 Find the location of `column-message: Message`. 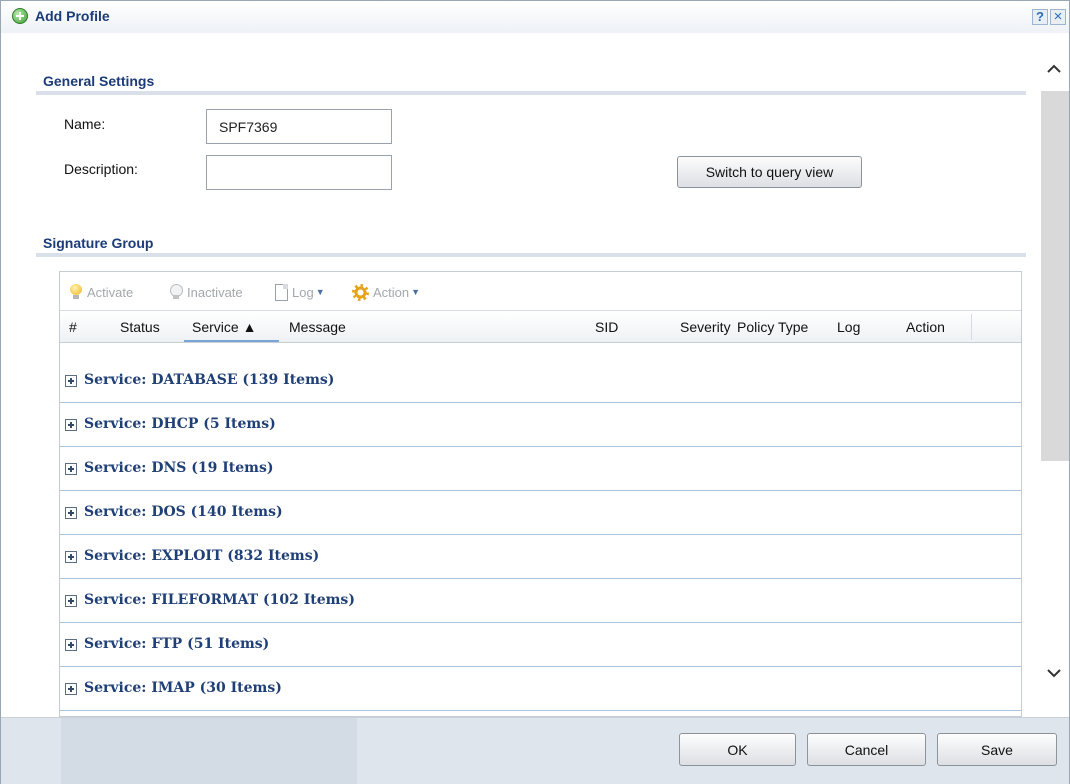

column-message: Message is located at coordinates (317, 327).